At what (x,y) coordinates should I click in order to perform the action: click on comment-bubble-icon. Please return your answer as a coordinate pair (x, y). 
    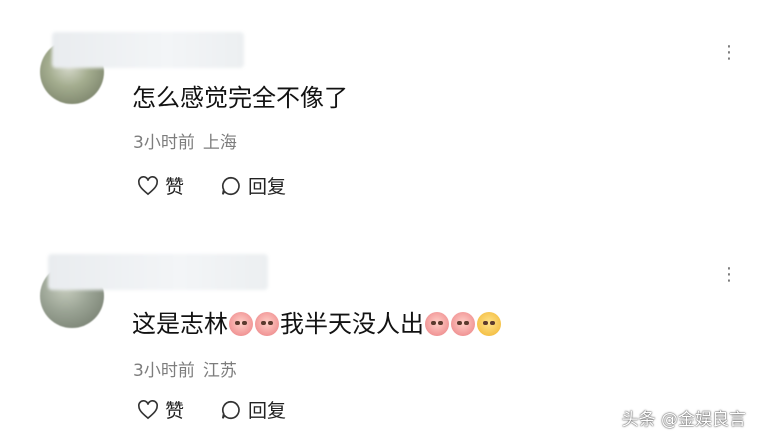
    Looking at the image, I should click on (230, 409).